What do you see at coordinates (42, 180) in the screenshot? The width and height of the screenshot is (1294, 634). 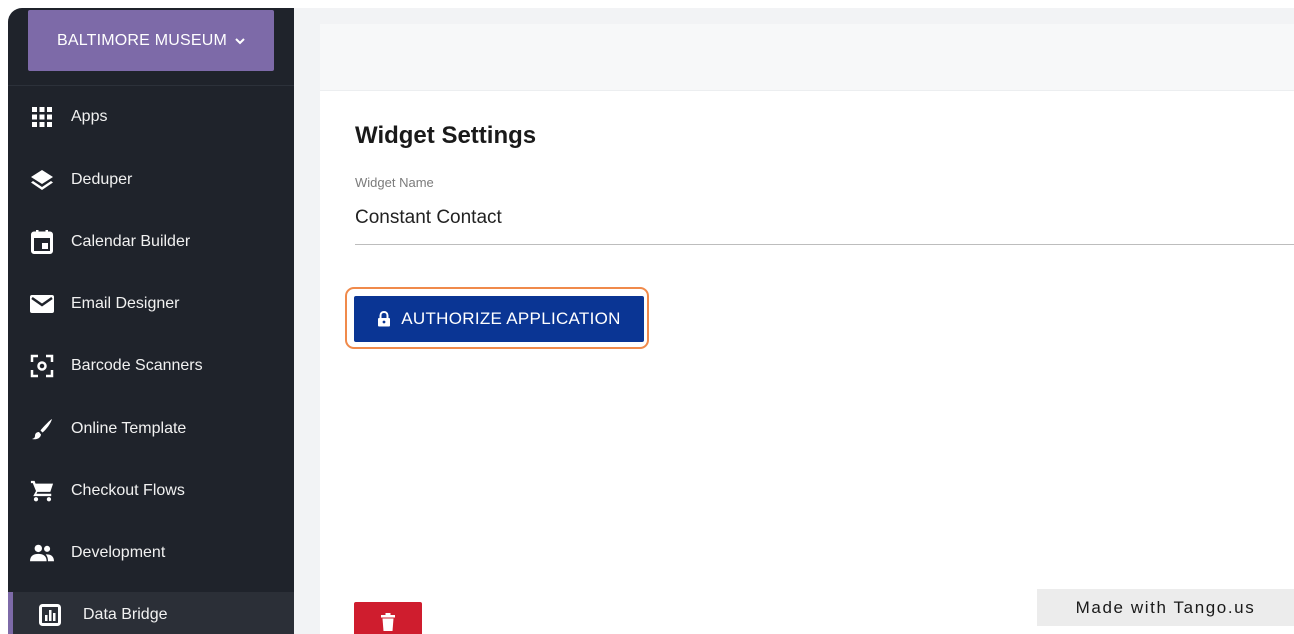 I see `layers-icon` at bounding box center [42, 180].